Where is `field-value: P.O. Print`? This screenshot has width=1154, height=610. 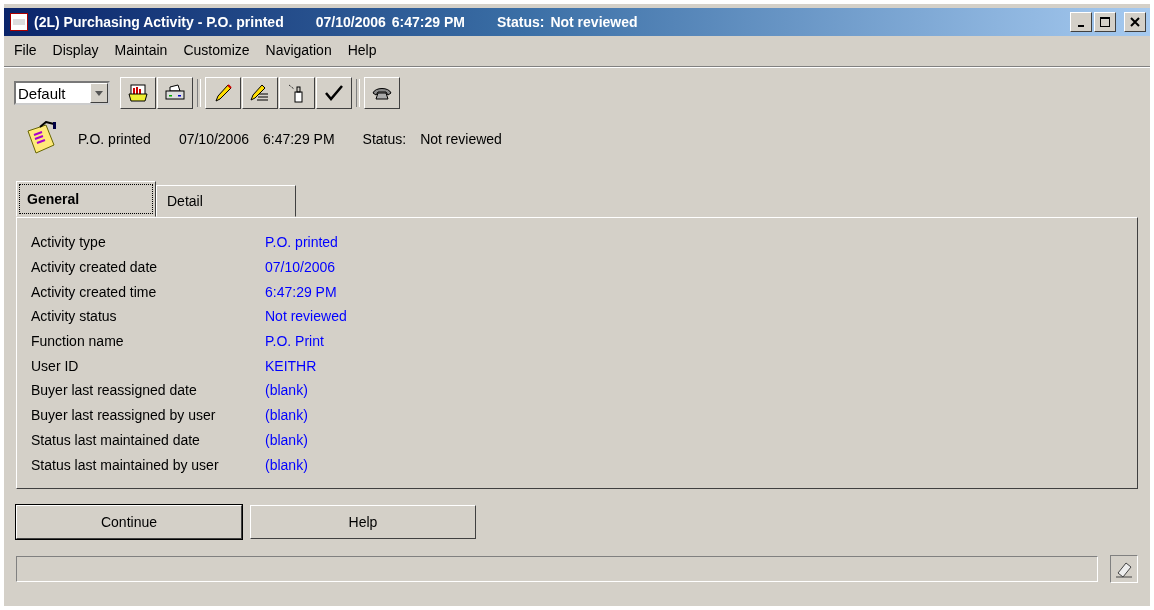 field-value: P.O. Print is located at coordinates (294, 341).